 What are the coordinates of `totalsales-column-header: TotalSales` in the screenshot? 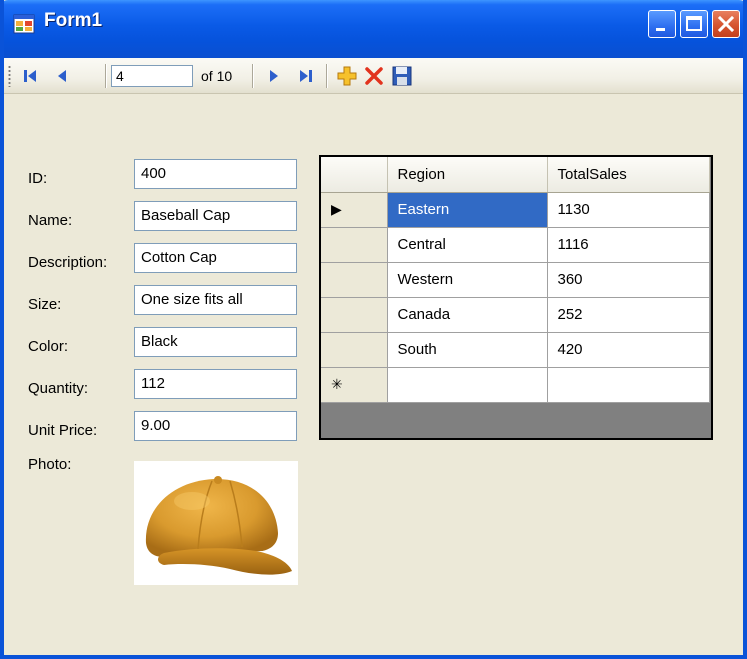 It's located at (628, 175).